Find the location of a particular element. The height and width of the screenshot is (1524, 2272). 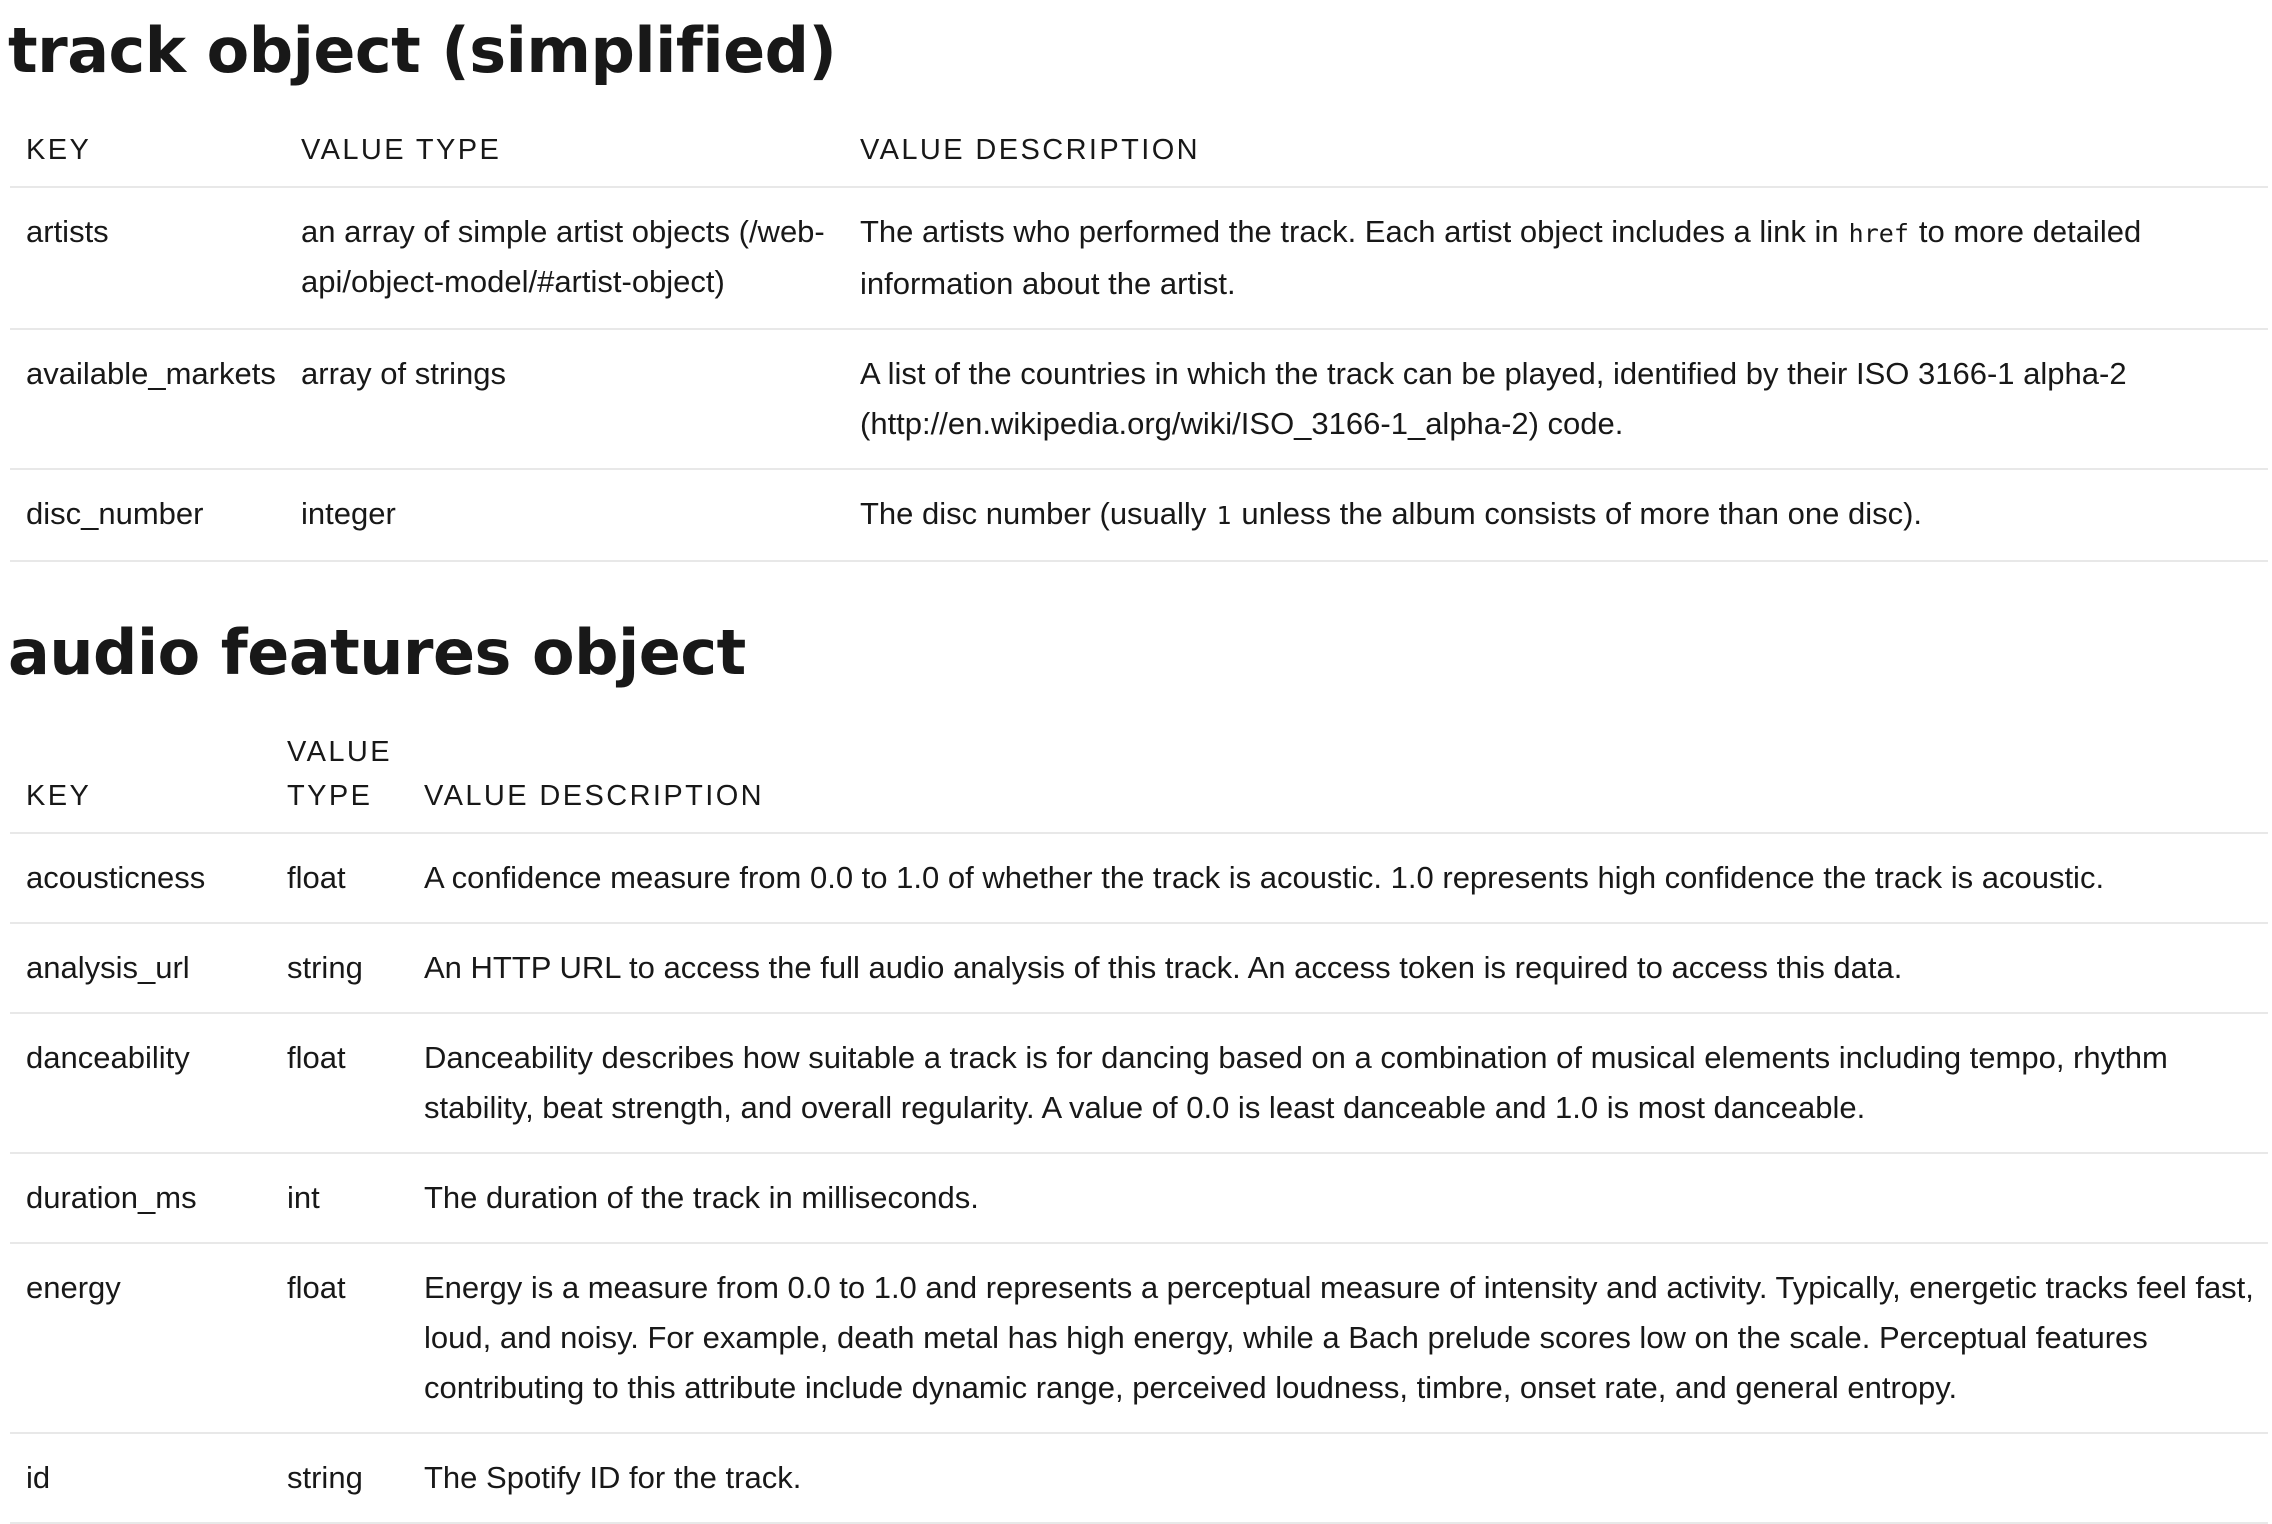

type-cell: int is located at coordinates (355, 1197).